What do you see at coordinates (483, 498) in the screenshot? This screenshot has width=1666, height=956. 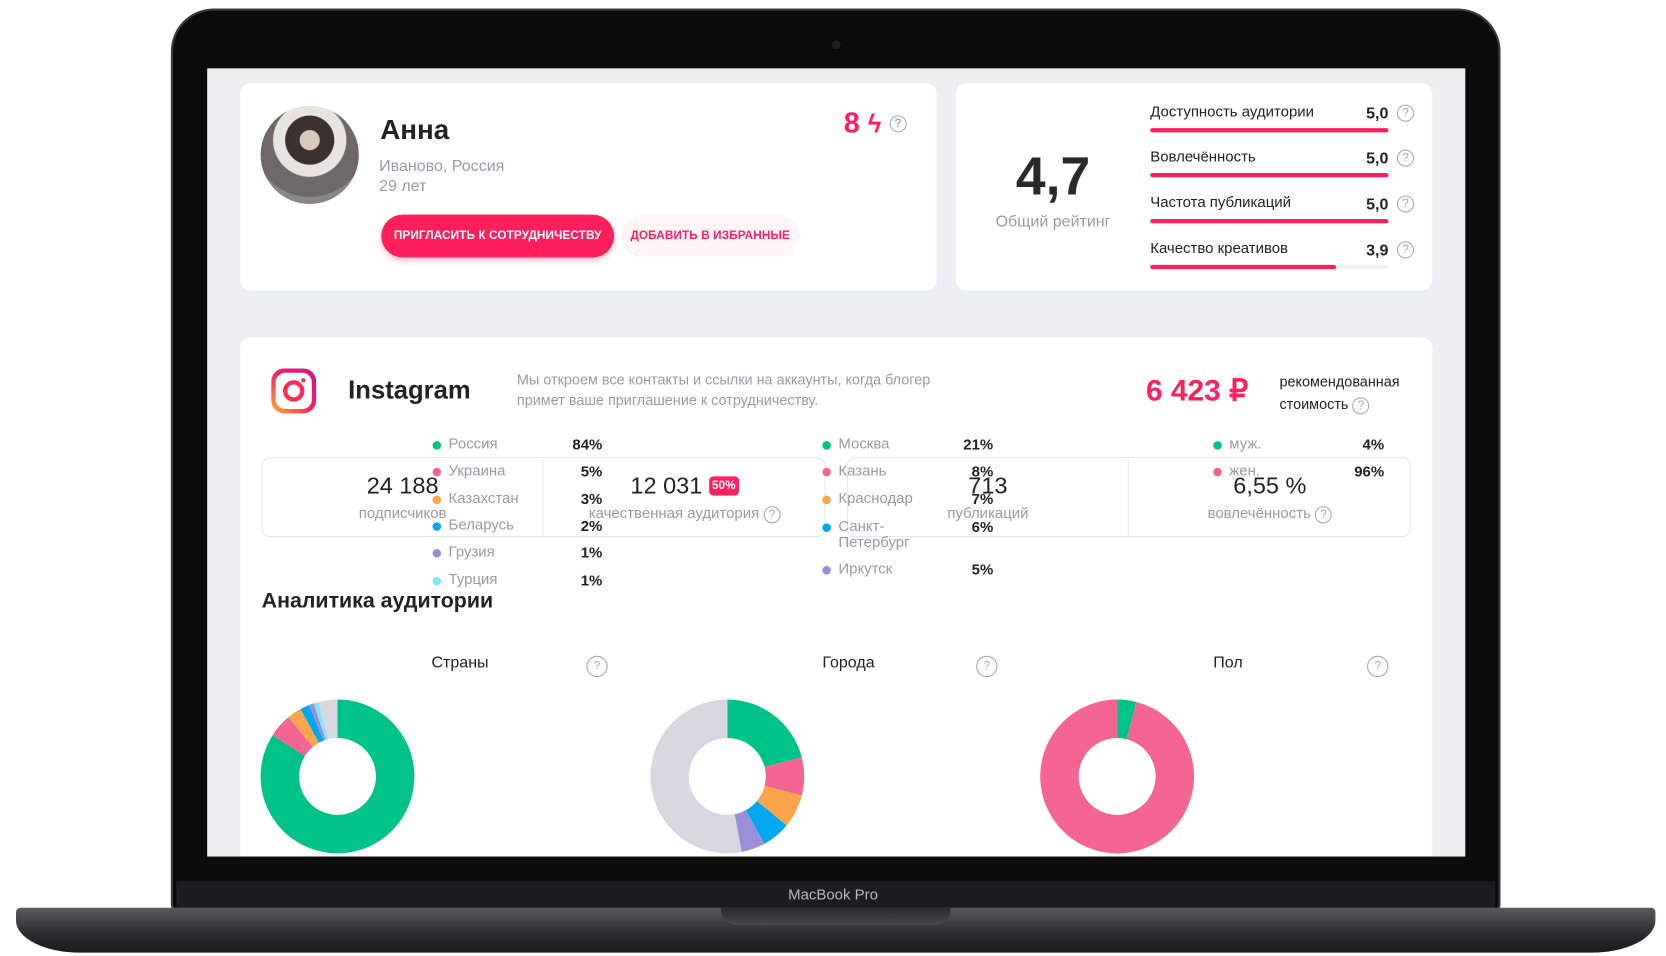 I see `legend-label: Казахстан` at bounding box center [483, 498].